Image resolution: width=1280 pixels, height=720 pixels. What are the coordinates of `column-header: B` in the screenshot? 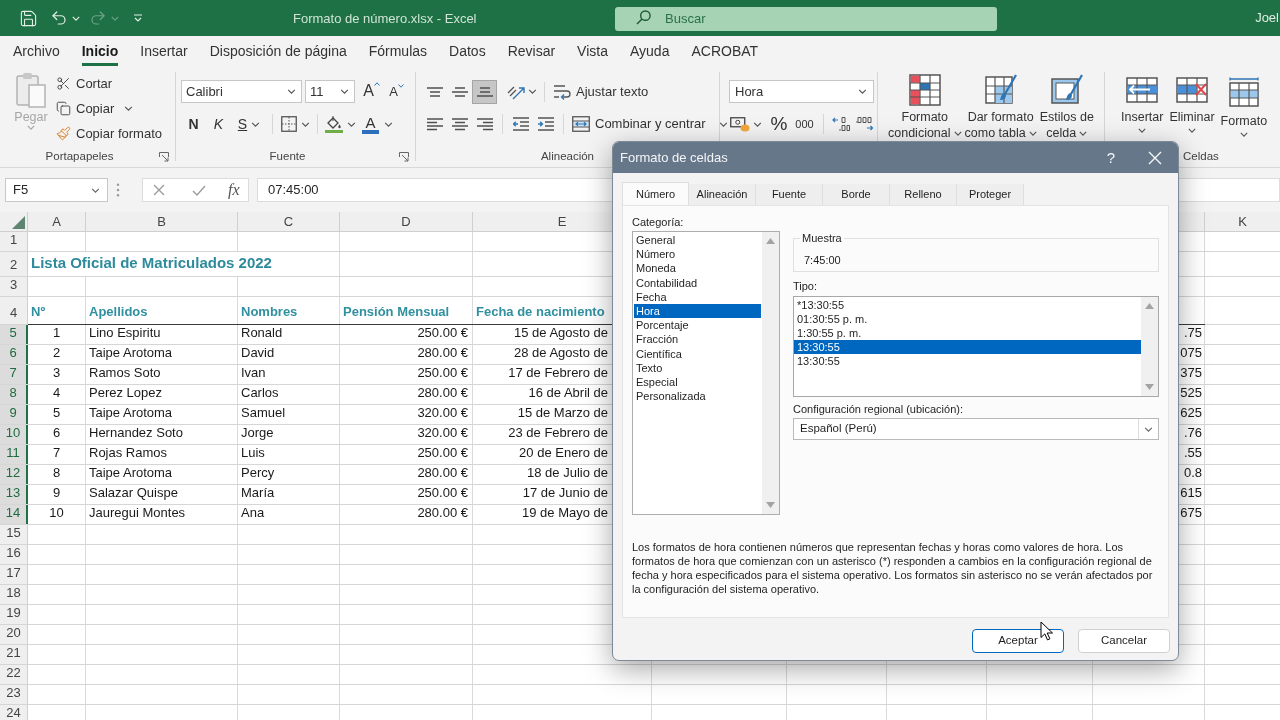 It's located at (161, 221).